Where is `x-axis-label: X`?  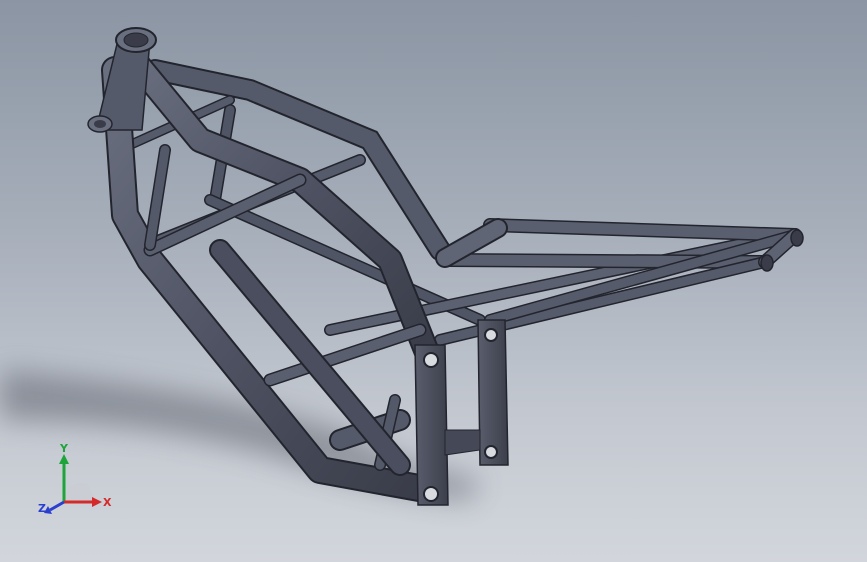
x-axis-label: X is located at coordinates (107, 502).